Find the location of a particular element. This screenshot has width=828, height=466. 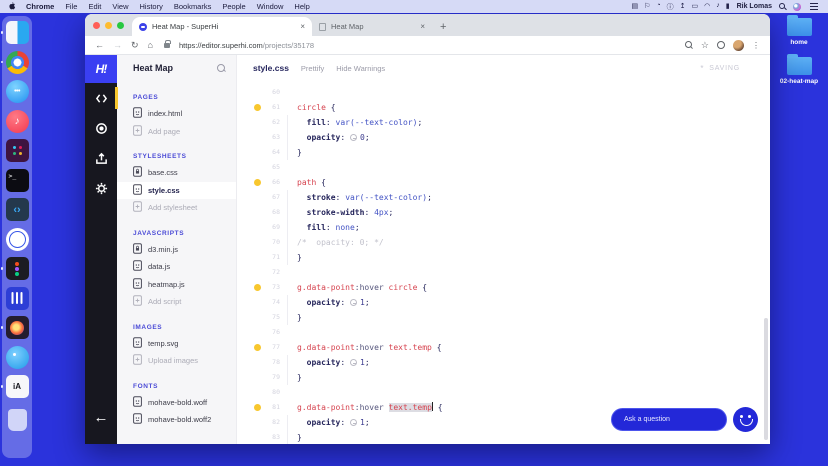

reload-icon: ↻ is located at coordinates (135, 45).